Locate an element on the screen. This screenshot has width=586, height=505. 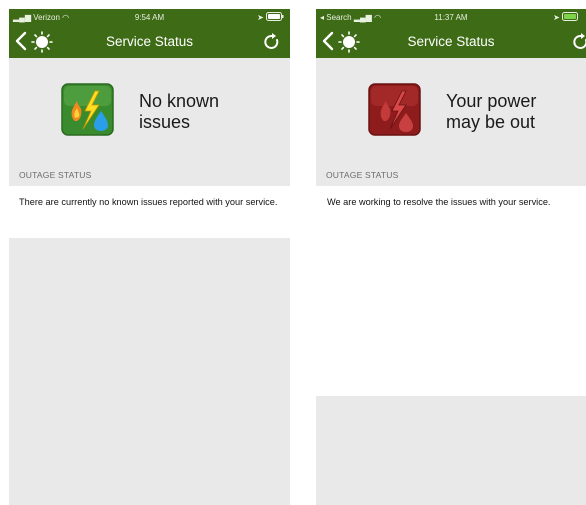
status-message: Your power may be out is located at coordinates (491, 111).